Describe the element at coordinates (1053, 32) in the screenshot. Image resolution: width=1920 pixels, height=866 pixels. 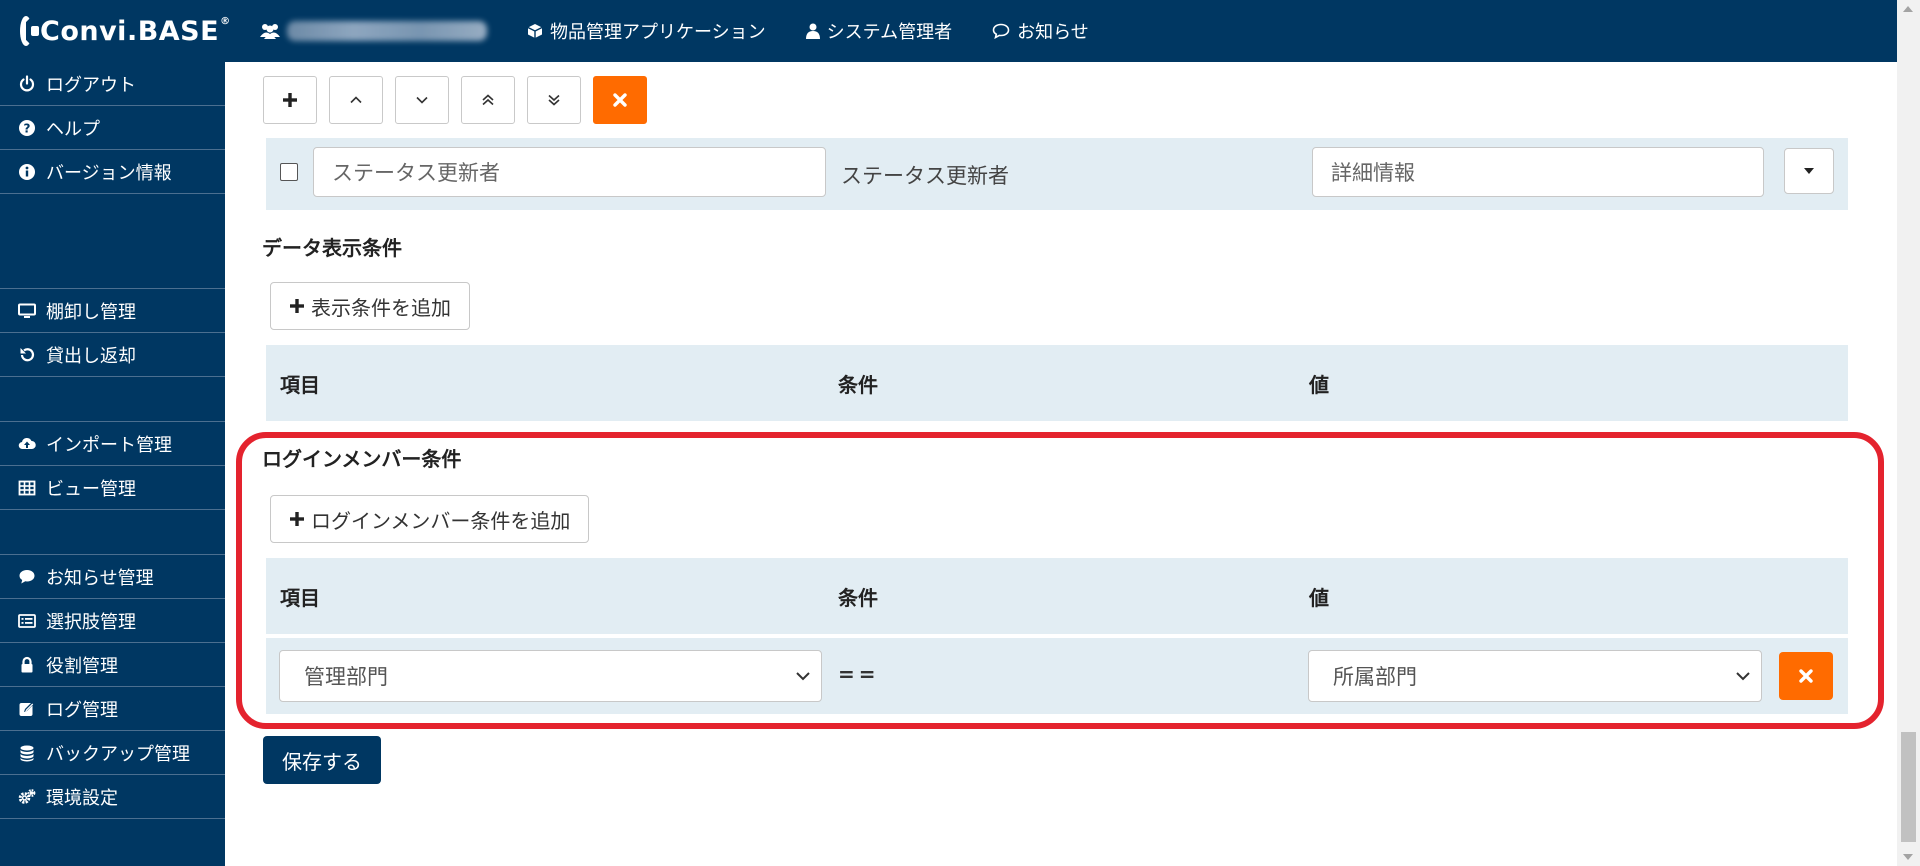
I see `notice-label: お知らせ` at that location.